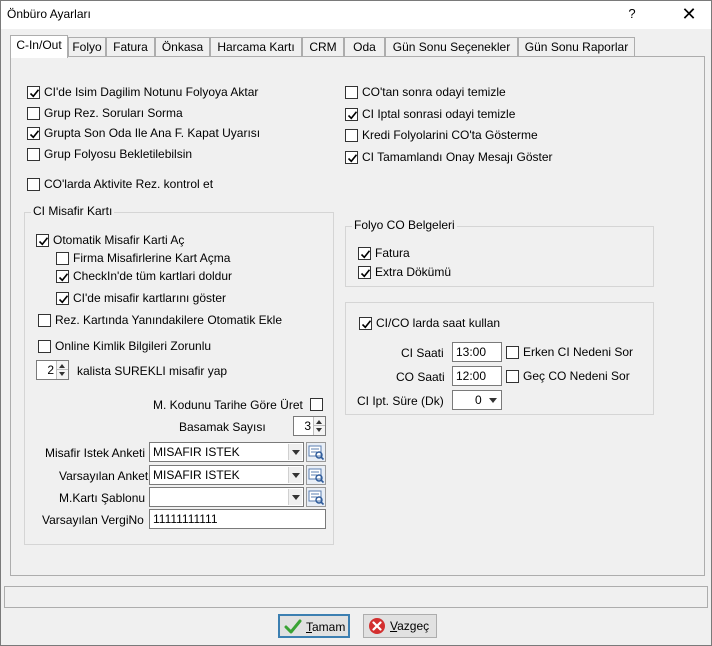 The width and height of the screenshot is (712, 646). What do you see at coordinates (576, 47) in the screenshot?
I see `tab-gun-sonu-raporlar: Gün Sonu Raporlar` at bounding box center [576, 47].